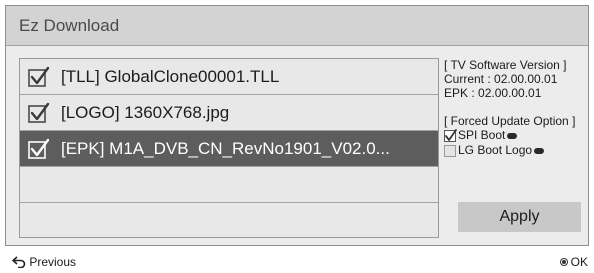 The width and height of the screenshot is (594, 273). I want to click on file-row: [TLL] GlobalClone00001.TLL, so click(229, 77).